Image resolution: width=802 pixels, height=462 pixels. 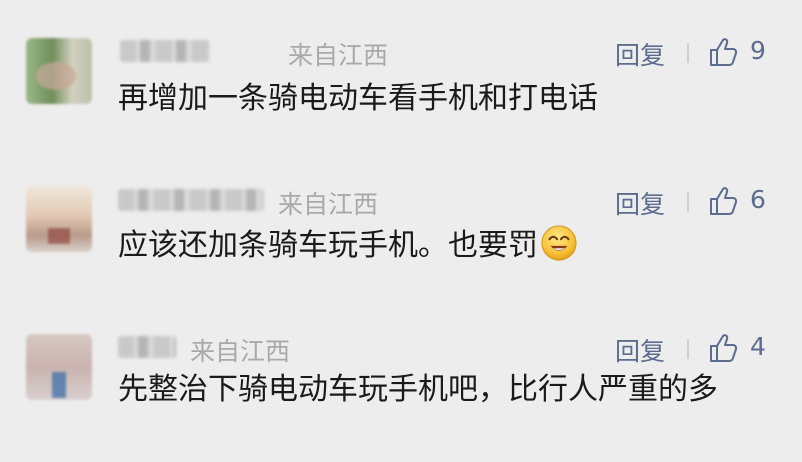 What do you see at coordinates (758, 199) in the screenshot?
I see `like-count: 6` at bounding box center [758, 199].